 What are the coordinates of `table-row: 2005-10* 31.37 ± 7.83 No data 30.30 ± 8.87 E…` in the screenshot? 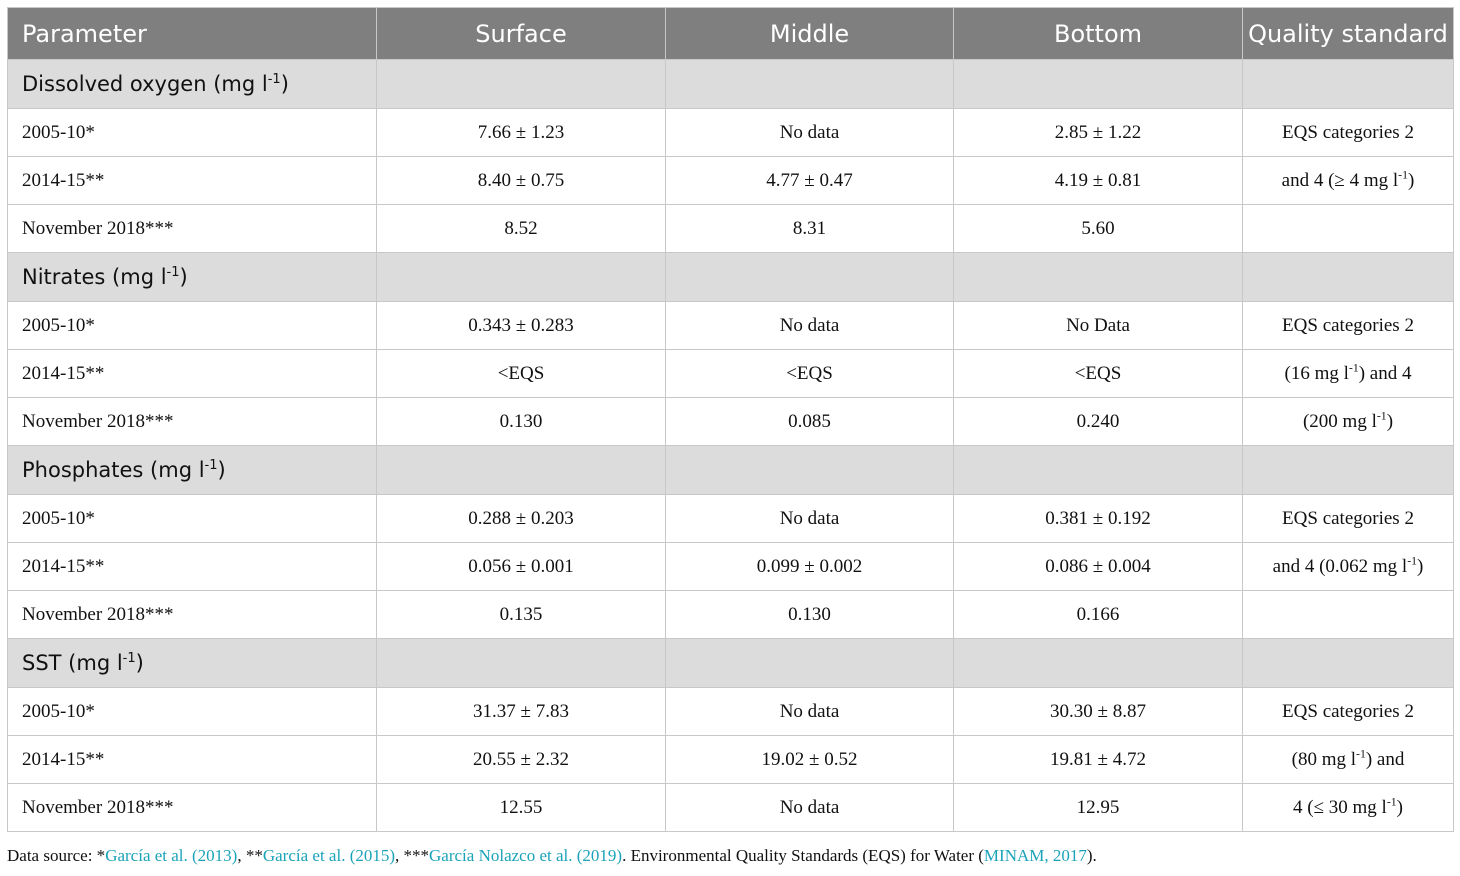 It's located at (730, 711).